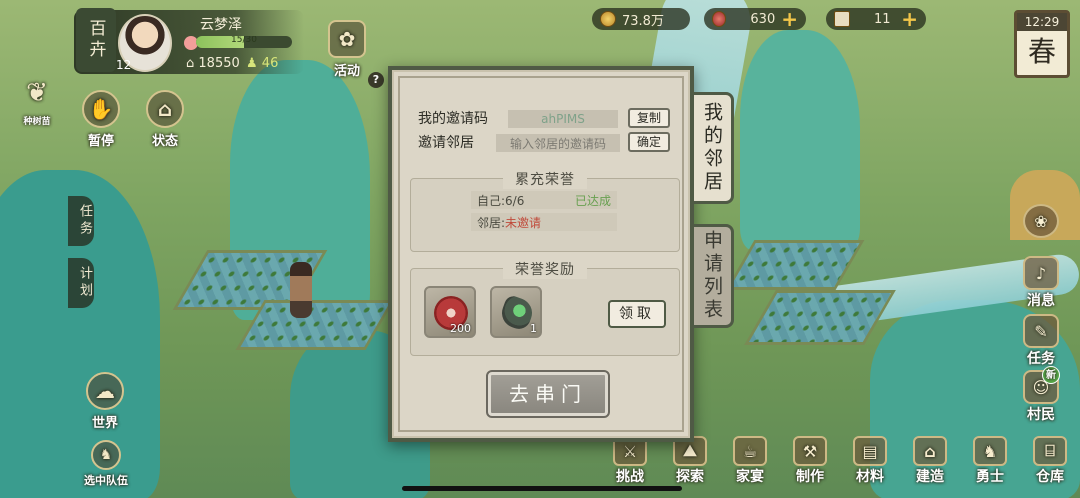 The height and width of the screenshot is (498, 1080). What do you see at coordinates (649, 118) in the screenshot?
I see `copy-button: 复制` at bounding box center [649, 118].